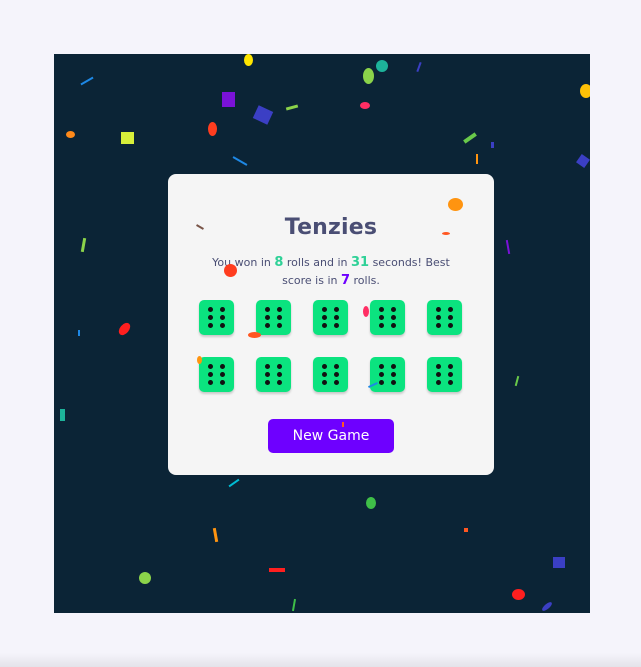 This screenshot has height=667, width=641. What do you see at coordinates (345, 280) in the screenshot?
I see `best-score: 7` at bounding box center [345, 280].